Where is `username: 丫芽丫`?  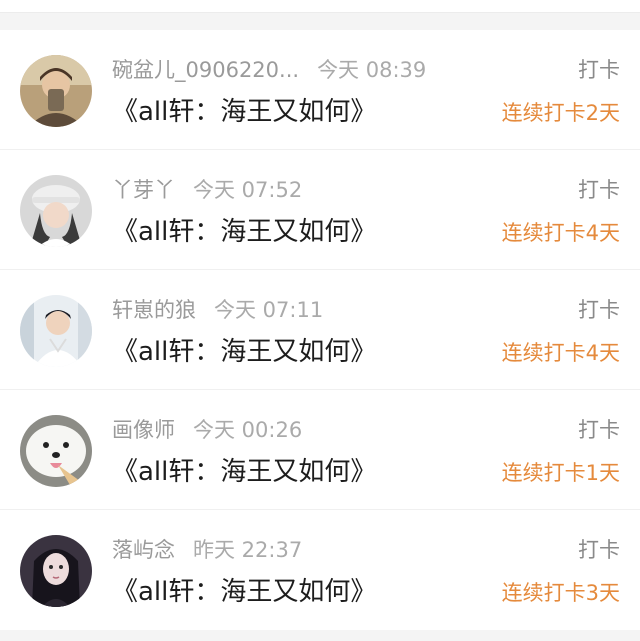
username: 丫芽丫 is located at coordinates (143, 190).